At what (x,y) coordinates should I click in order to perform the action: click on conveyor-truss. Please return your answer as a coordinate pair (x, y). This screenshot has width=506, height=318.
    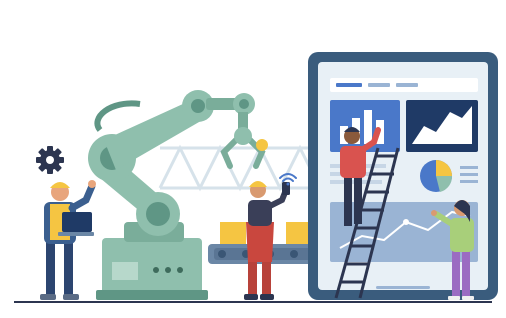
    Looking at the image, I should click on (244, 168).